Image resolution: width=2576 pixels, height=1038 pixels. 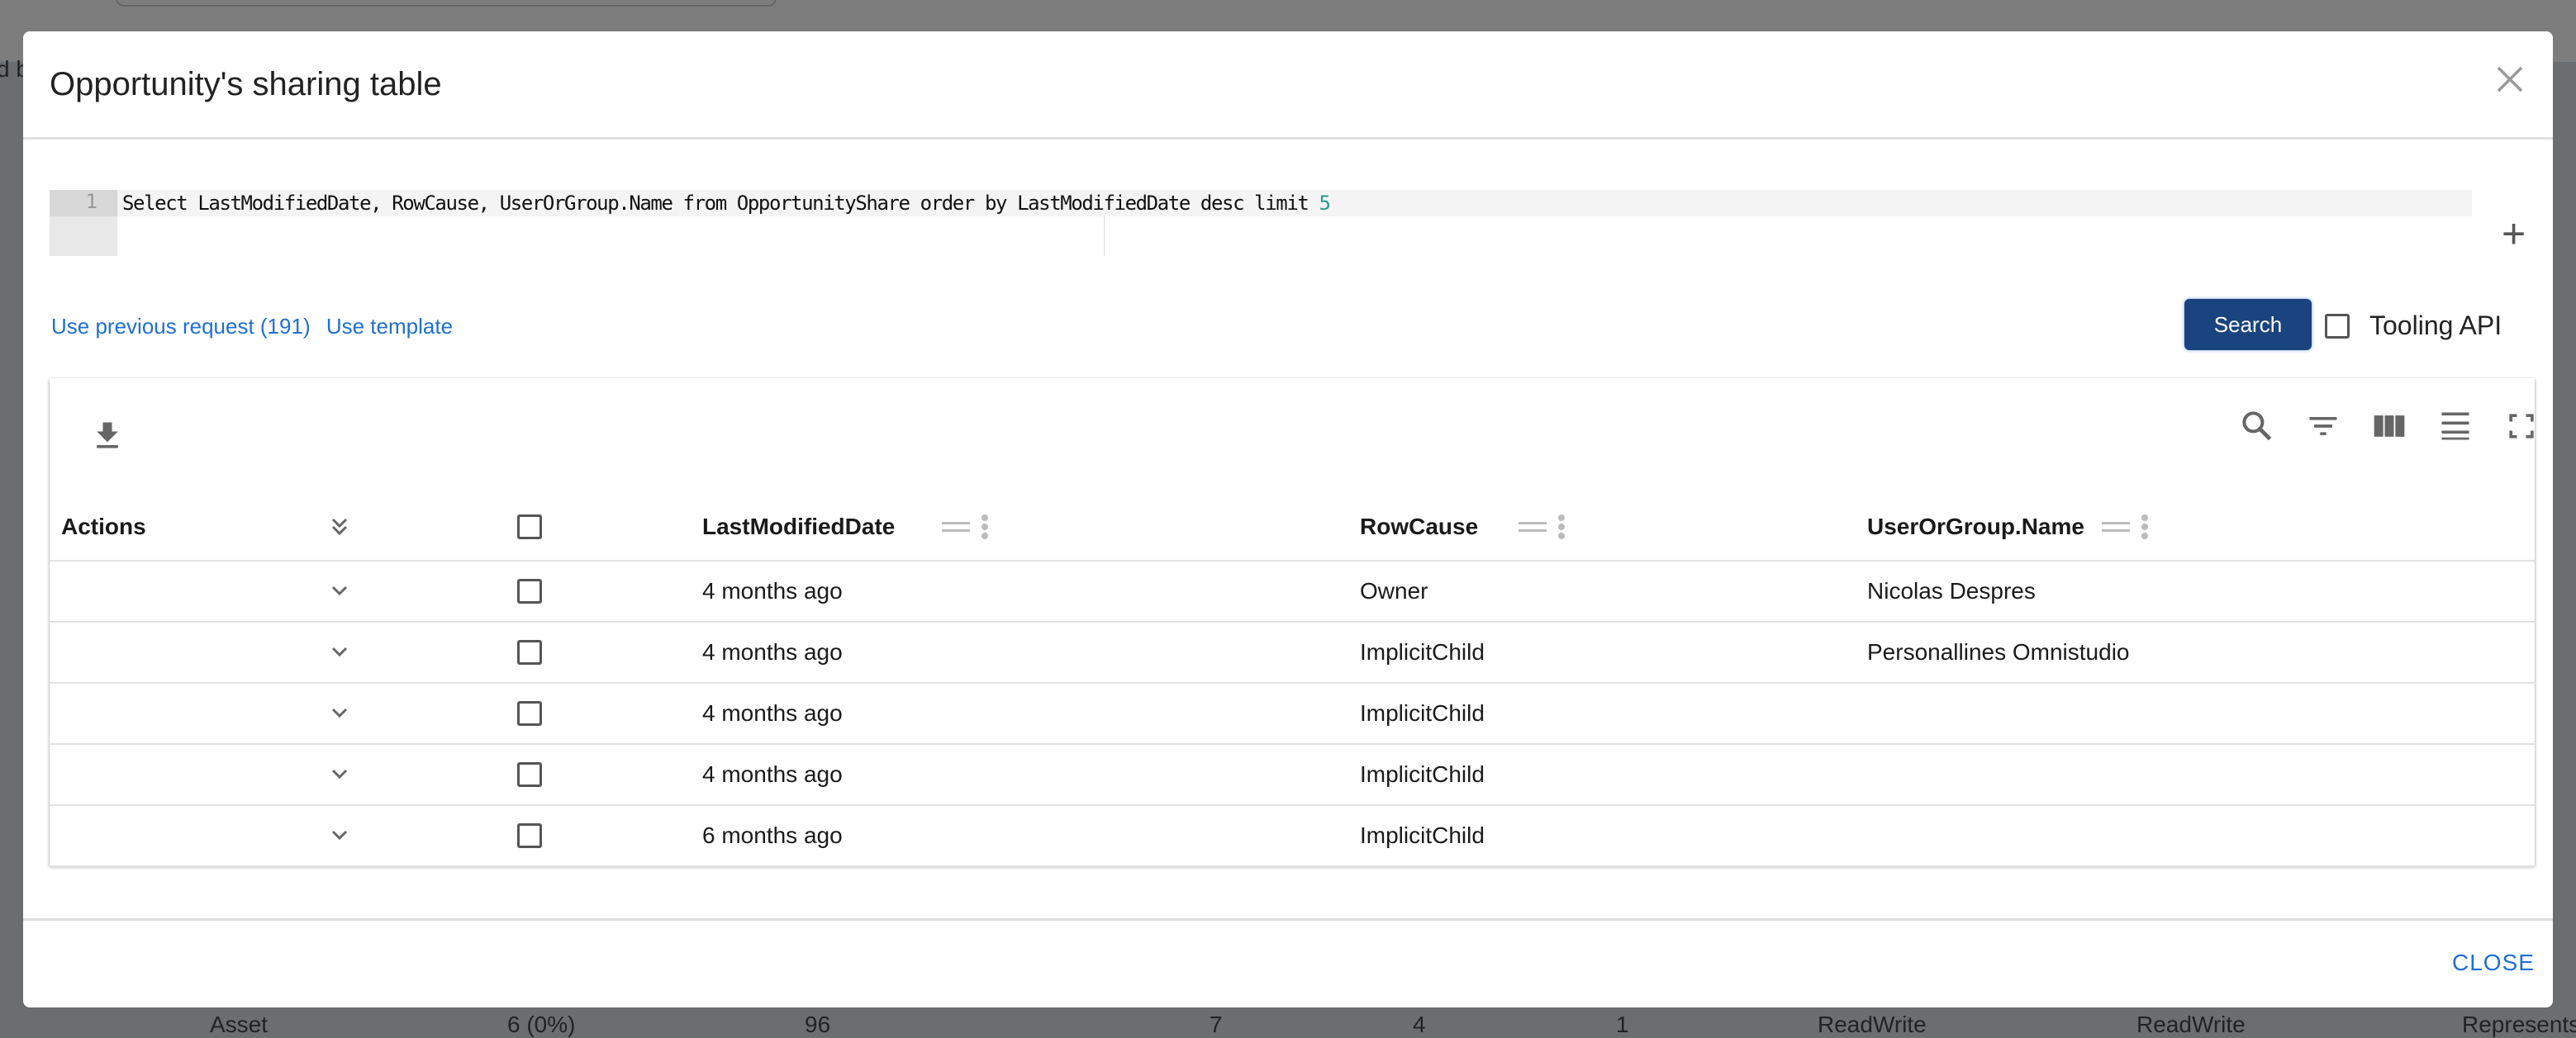 What do you see at coordinates (2521, 426) in the screenshot?
I see `fullscreen-icon` at bounding box center [2521, 426].